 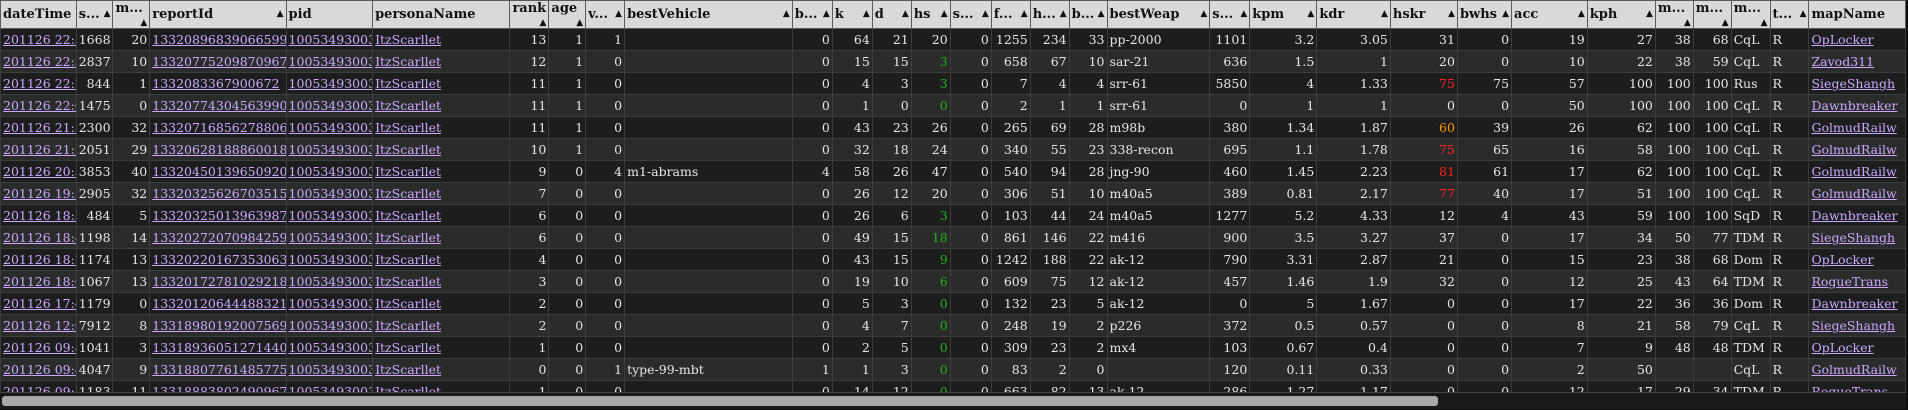 What do you see at coordinates (1854, 215) in the screenshot?
I see `cell-link: Dawnbreaker` at bounding box center [1854, 215].